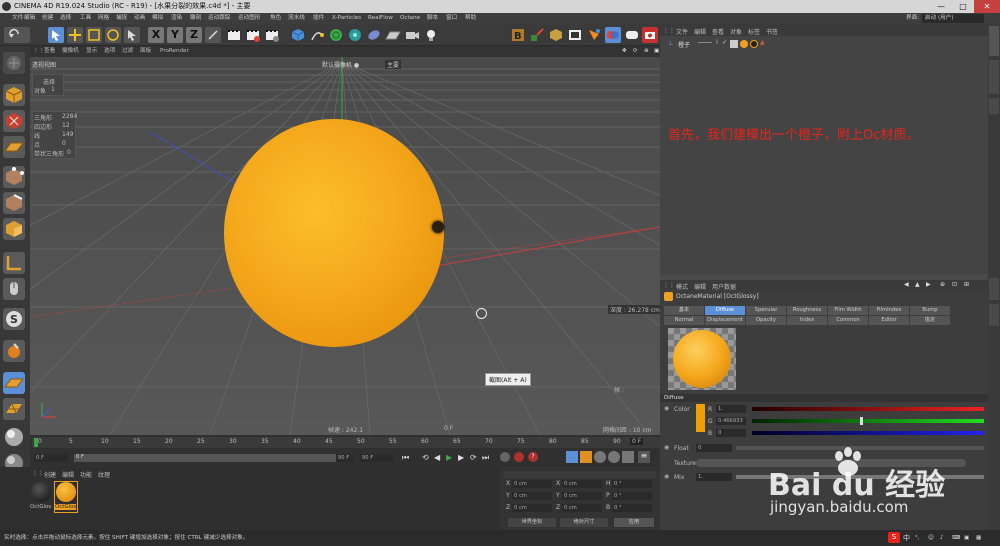 The width and height of the screenshot is (1000, 546). I want to click on tab-film-width: Film Width, so click(848, 310).